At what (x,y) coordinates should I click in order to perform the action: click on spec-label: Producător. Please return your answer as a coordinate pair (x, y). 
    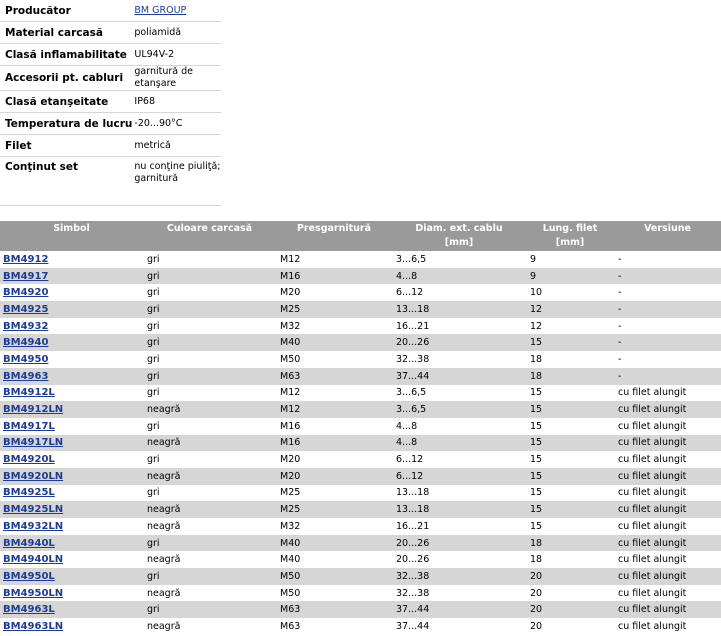
    Looking at the image, I should click on (66, 11).